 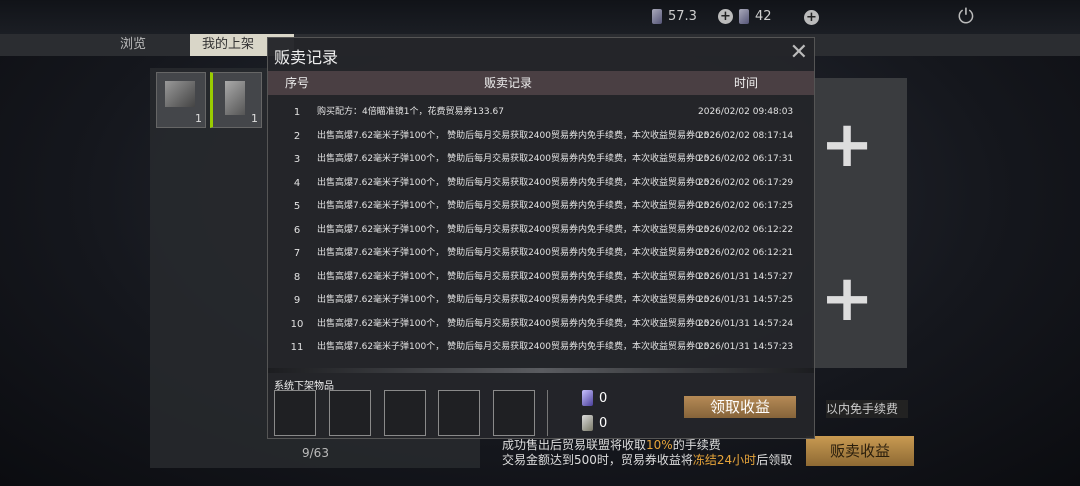 I want to click on row-time: 2026/01/31 14:57:23, so click(x=746, y=347).